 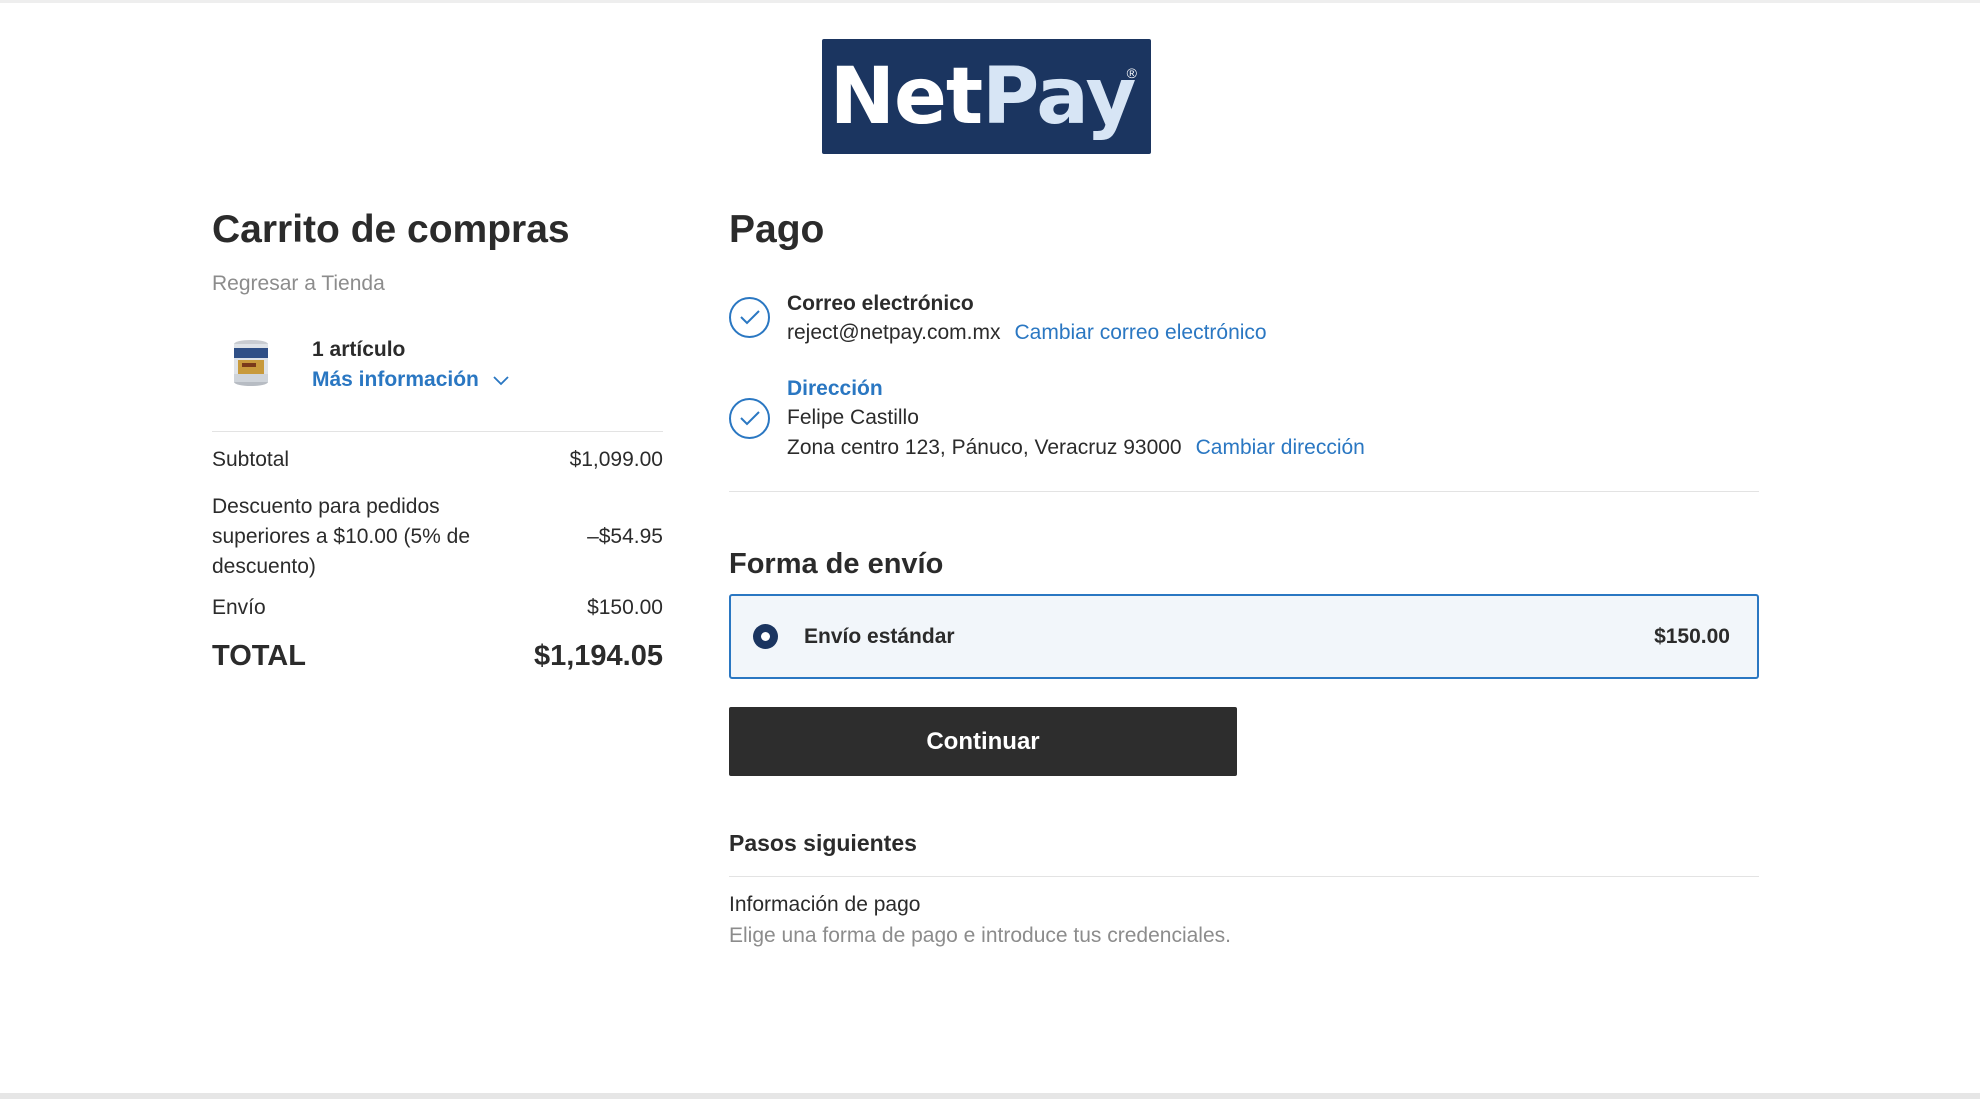 What do you see at coordinates (1141, 332) in the screenshot?
I see `change-email-link: Cambiar correo electrónico` at bounding box center [1141, 332].